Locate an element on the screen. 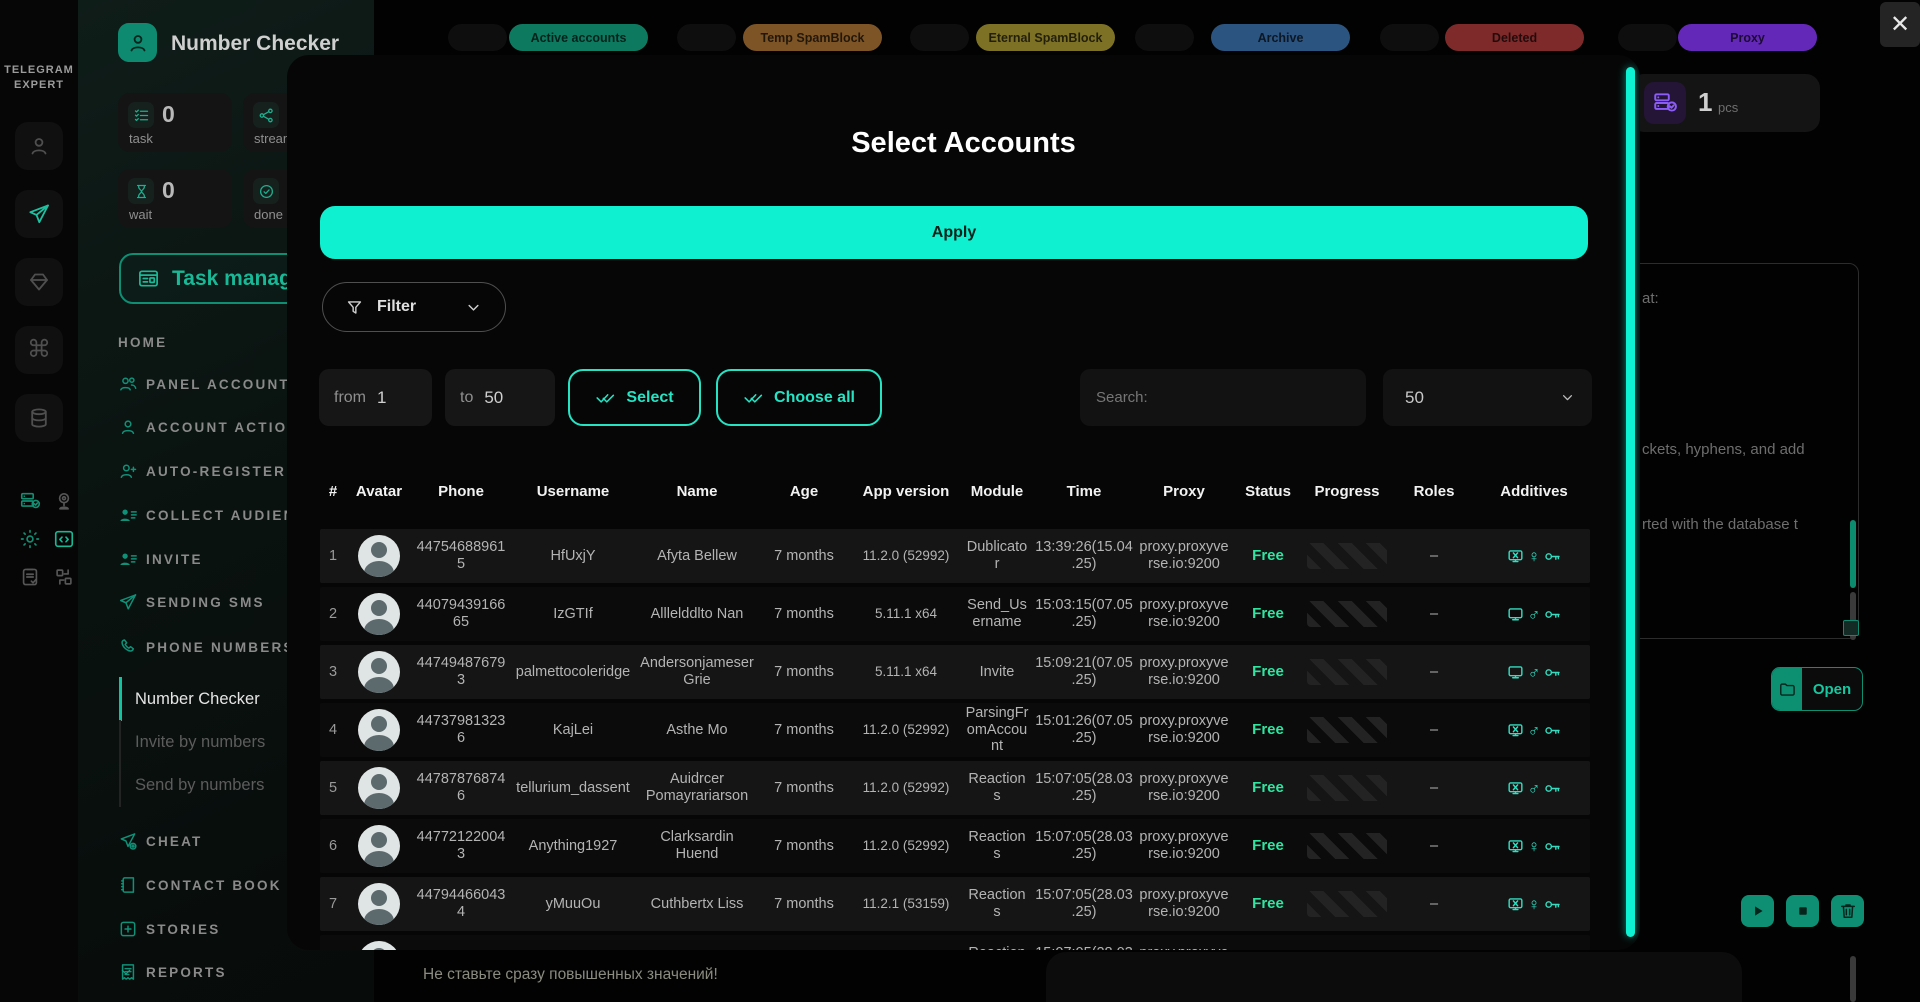  module-cell: Invite is located at coordinates (997, 671).